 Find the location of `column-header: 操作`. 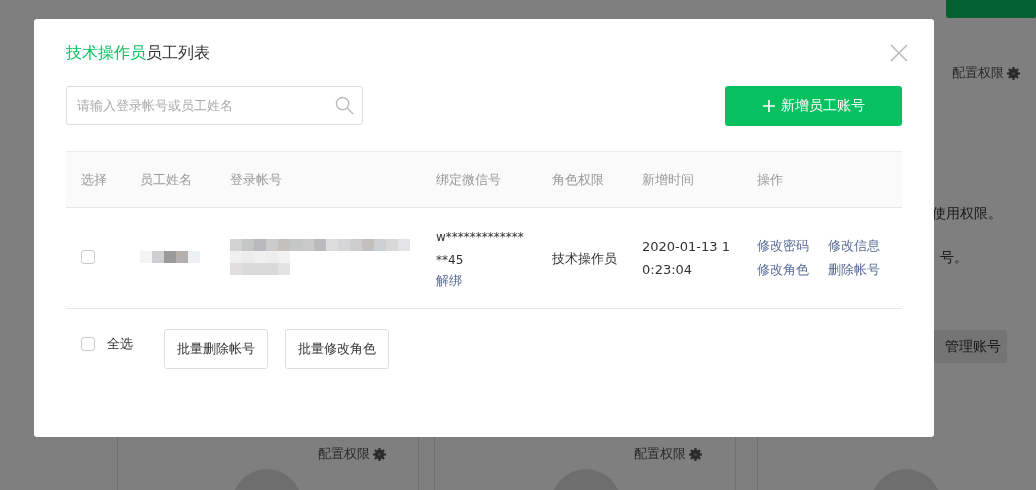

column-header: 操作 is located at coordinates (770, 179).